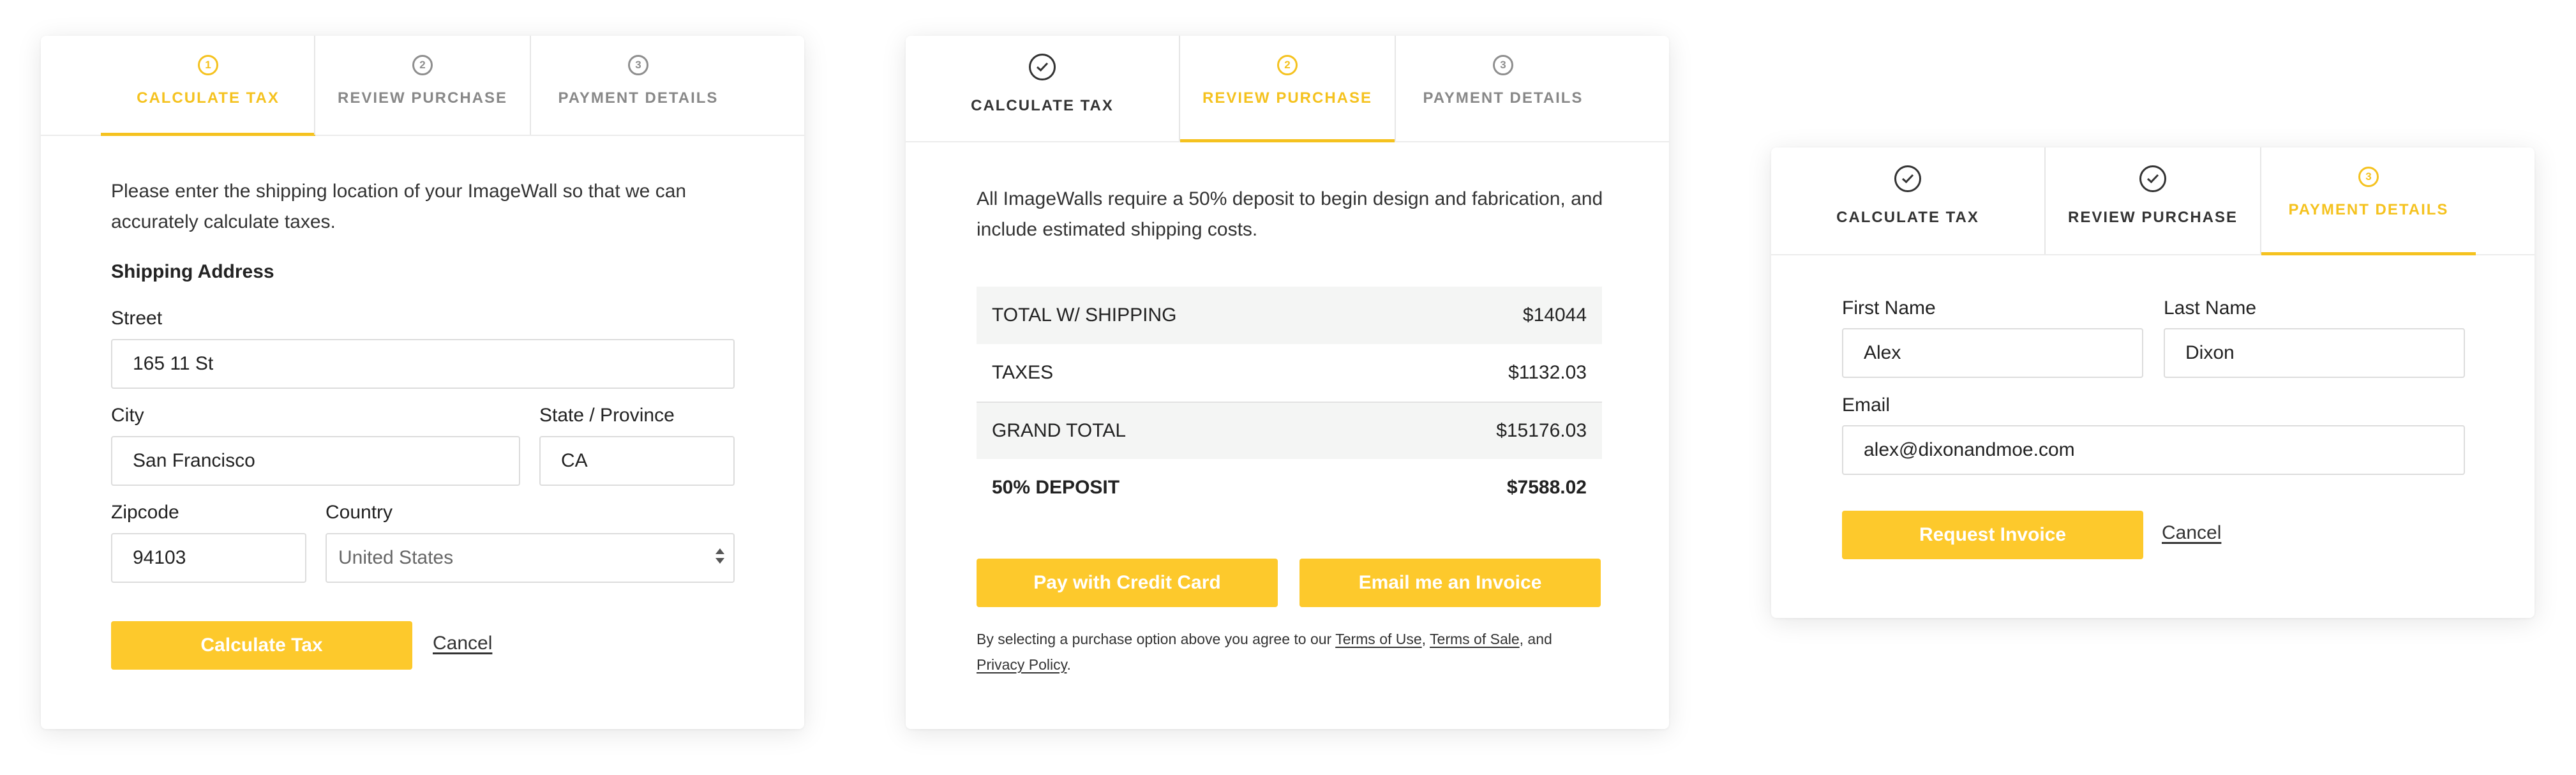 The image size is (2576, 775). Describe the element at coordinates (208, 558) in the screenshot. I see `zipcode-input: 94103` at that location.